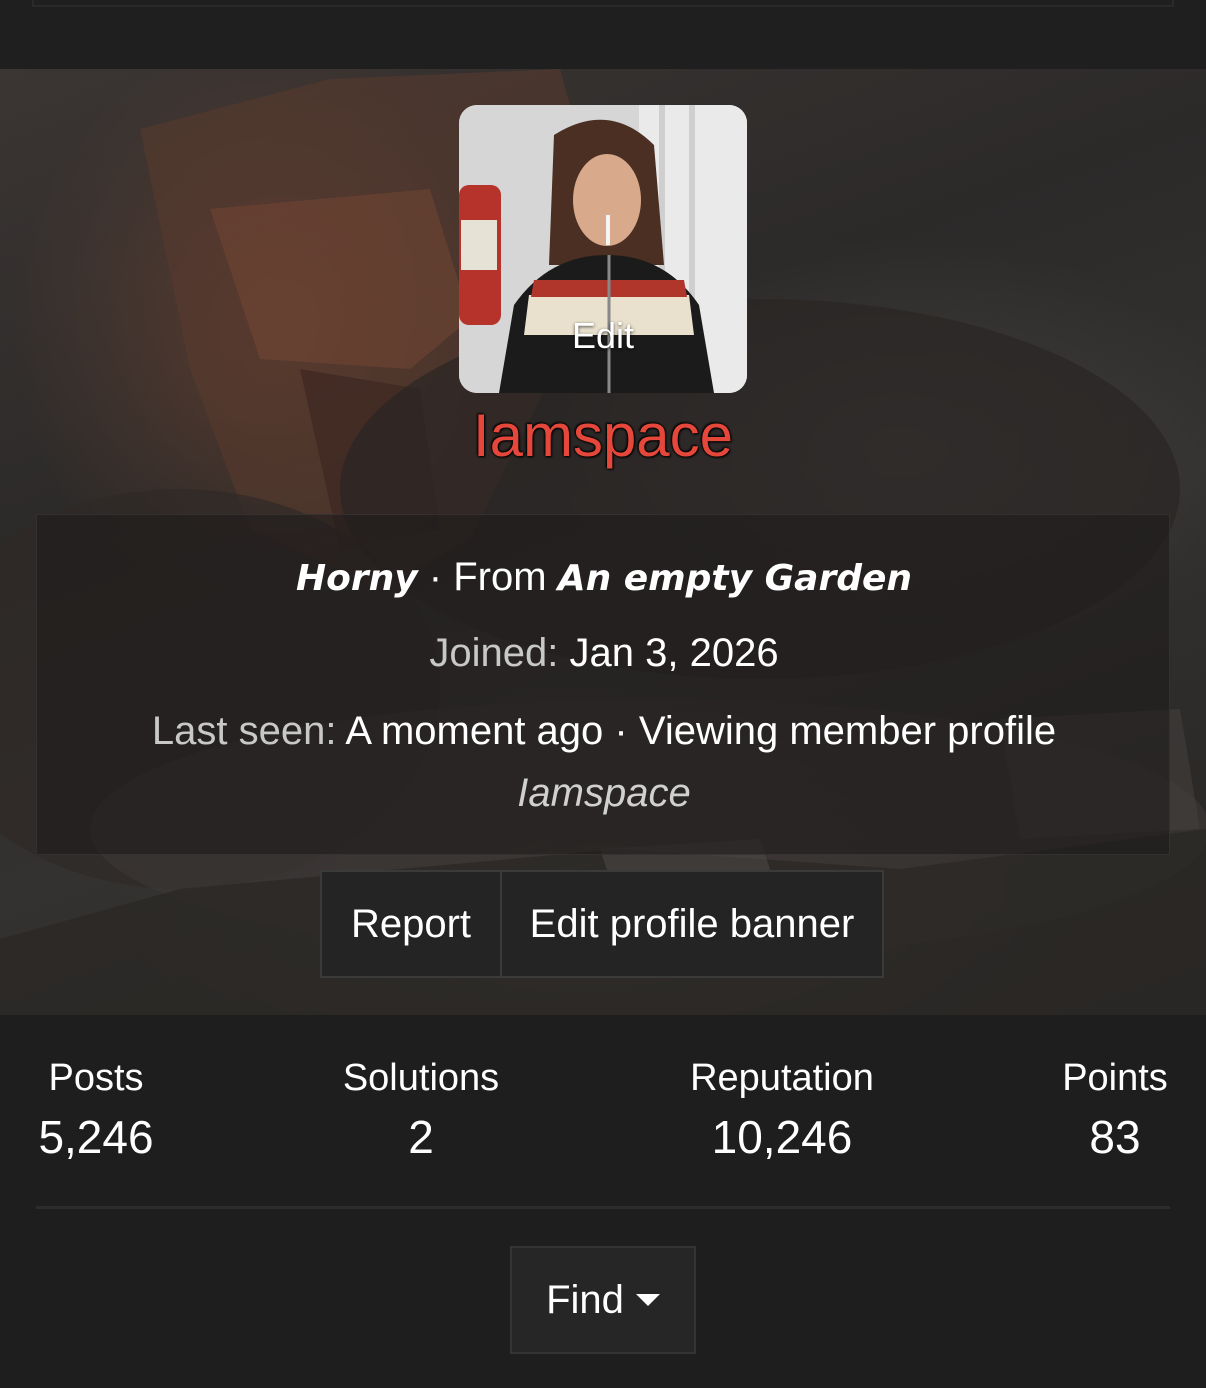 Image resolution: width=1206 pixels, height=1388 pixels. I want to click on top-strip, so click(603, 34).